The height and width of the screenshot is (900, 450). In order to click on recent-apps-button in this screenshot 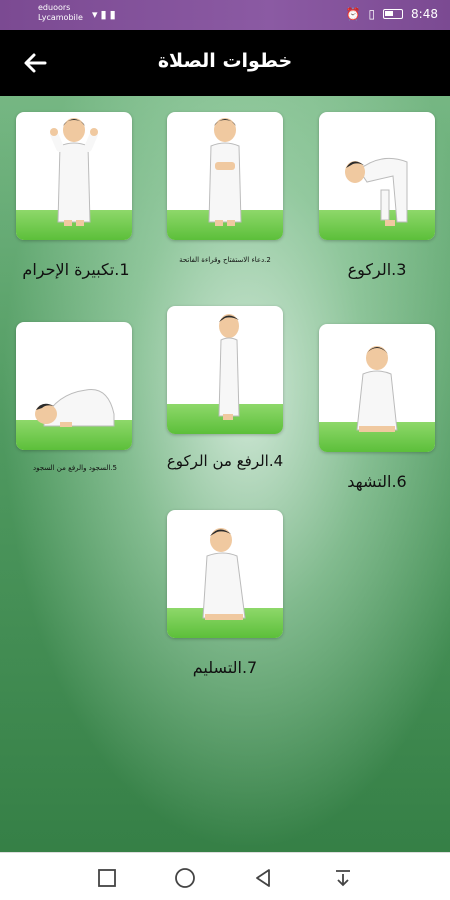, I will do `click(107, 878)`.